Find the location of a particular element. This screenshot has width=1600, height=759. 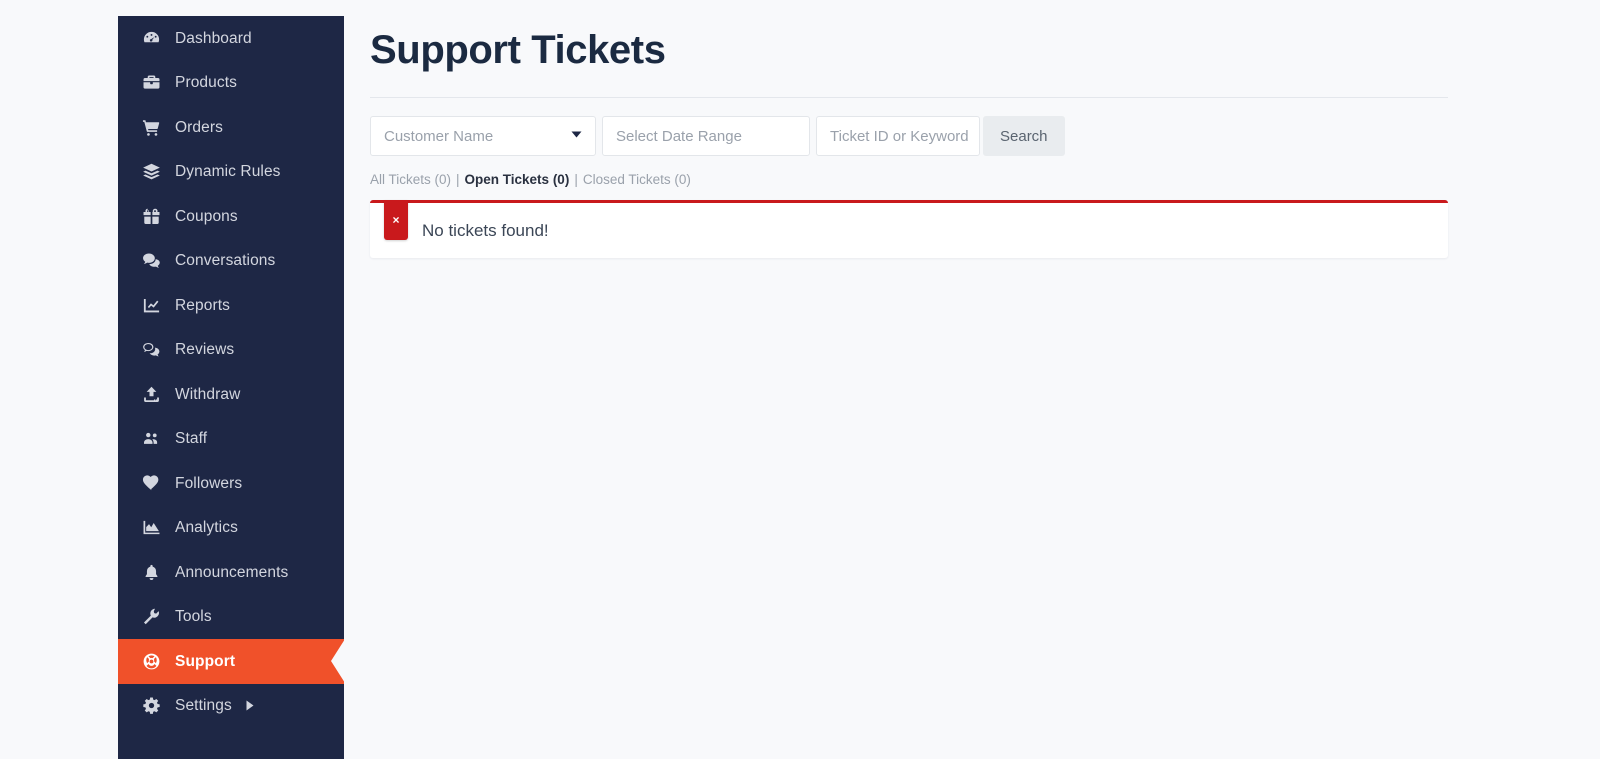

page-title: Support Tickets is located at coordinates (518, 50).